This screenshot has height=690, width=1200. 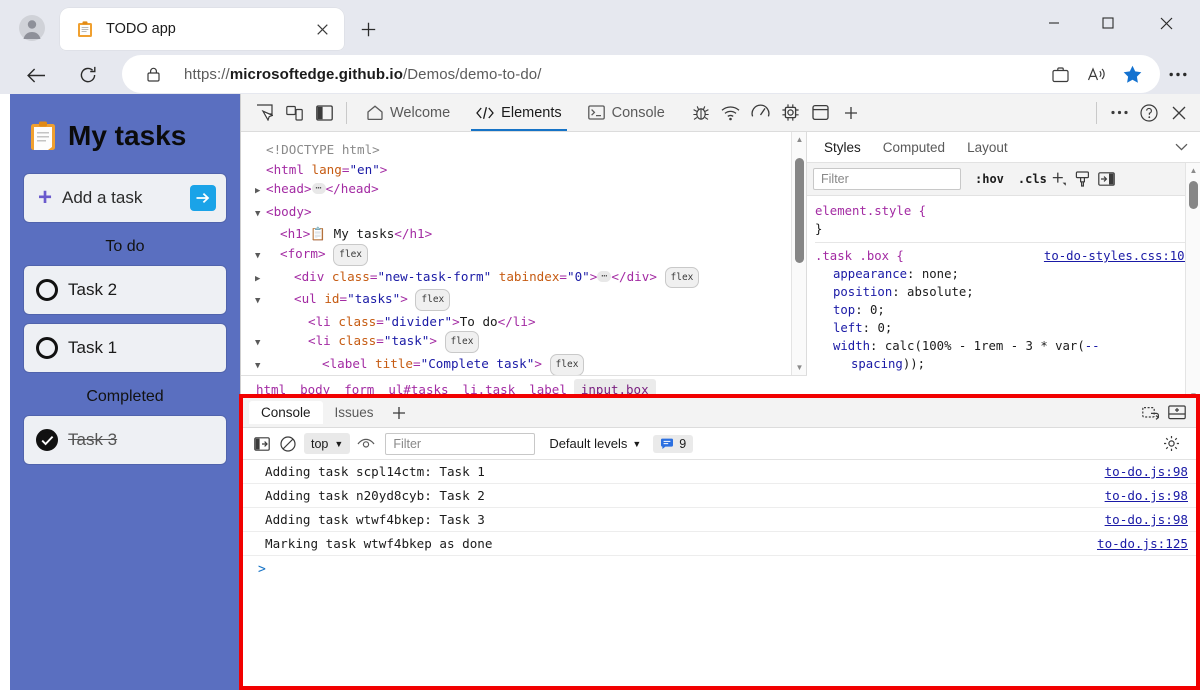 What do you see at coordinates (1054, 23) in the screenshot?
I see `window-minimize-button` at bounding box center [1054, 23].